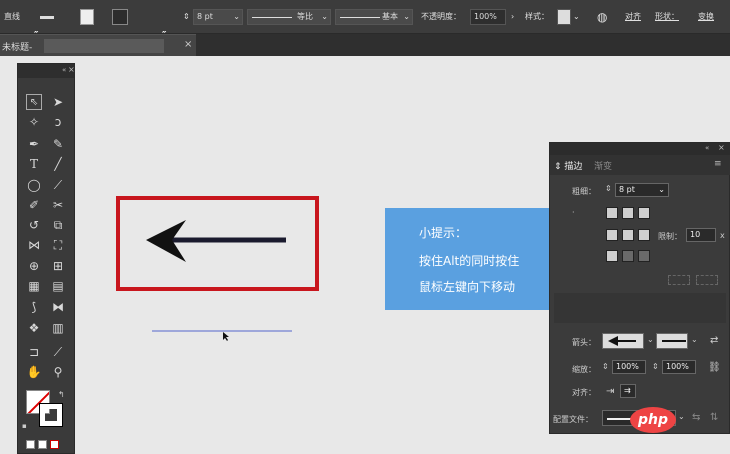  Describe the element at coordinates (612, 213) in the screenshot. I see `butt-cap-icon` at that location.